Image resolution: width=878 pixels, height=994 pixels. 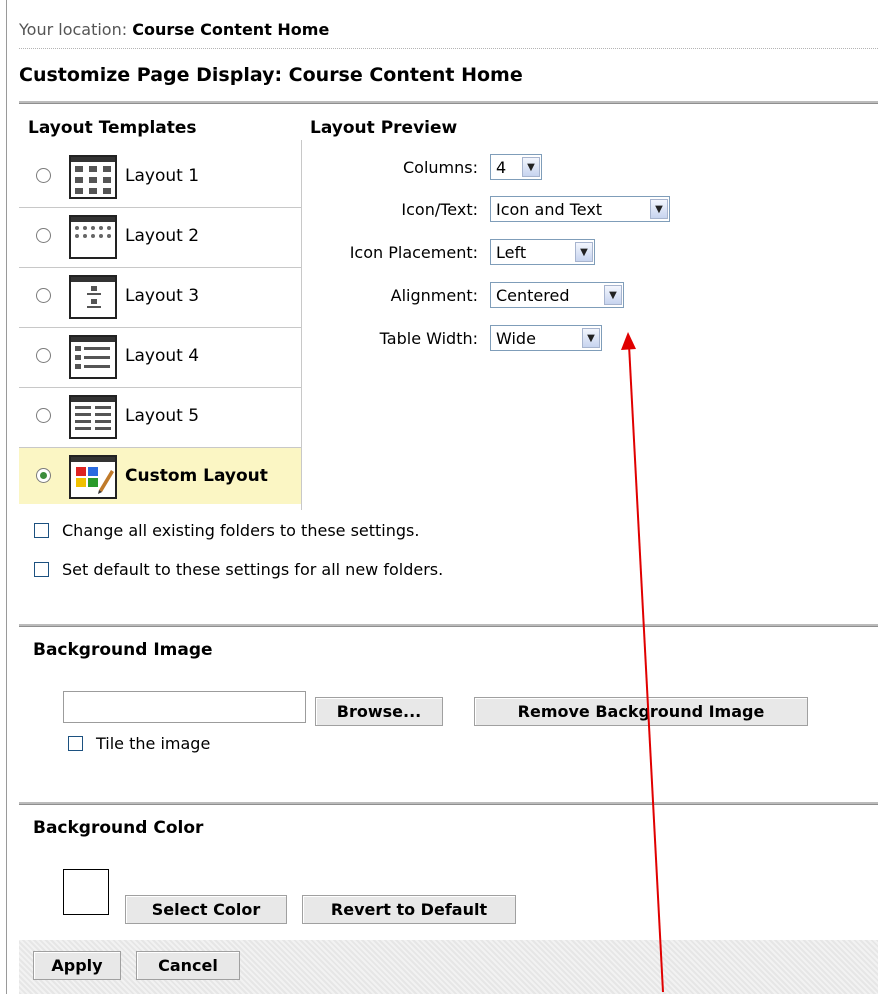 What do you see at coordinates (43, 355) in the screenshot?
I see `layout-4-radio` at bounding box center [43, 355].